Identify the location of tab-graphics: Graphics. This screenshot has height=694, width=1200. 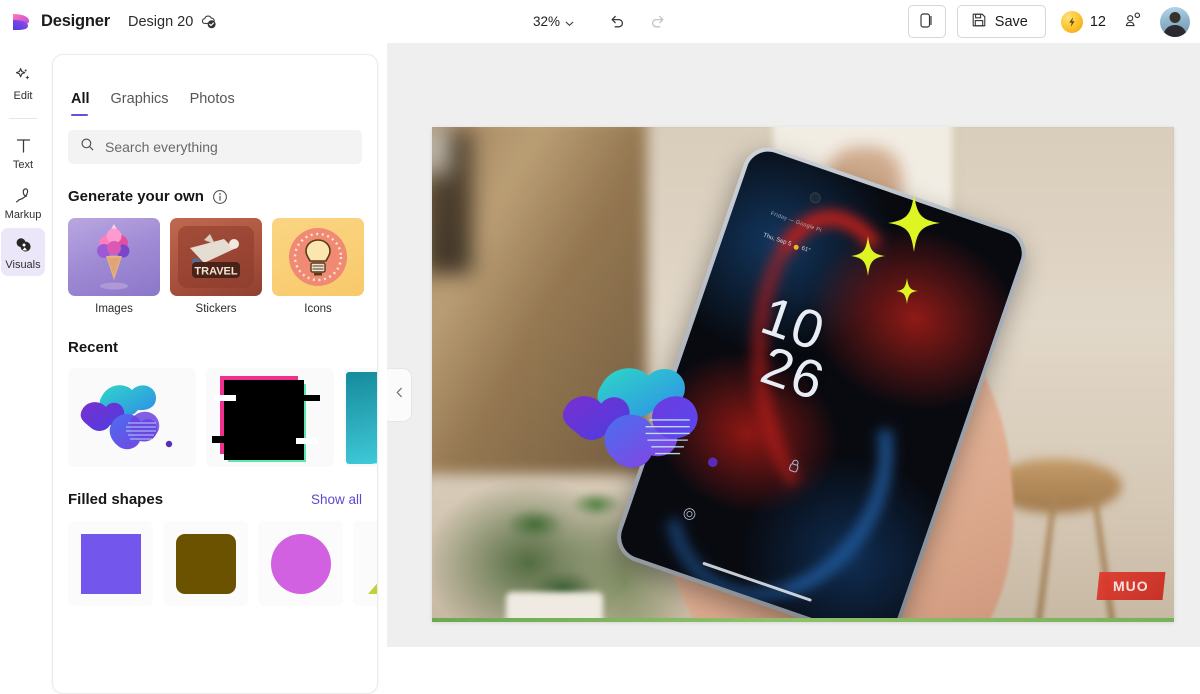
(140, 103).